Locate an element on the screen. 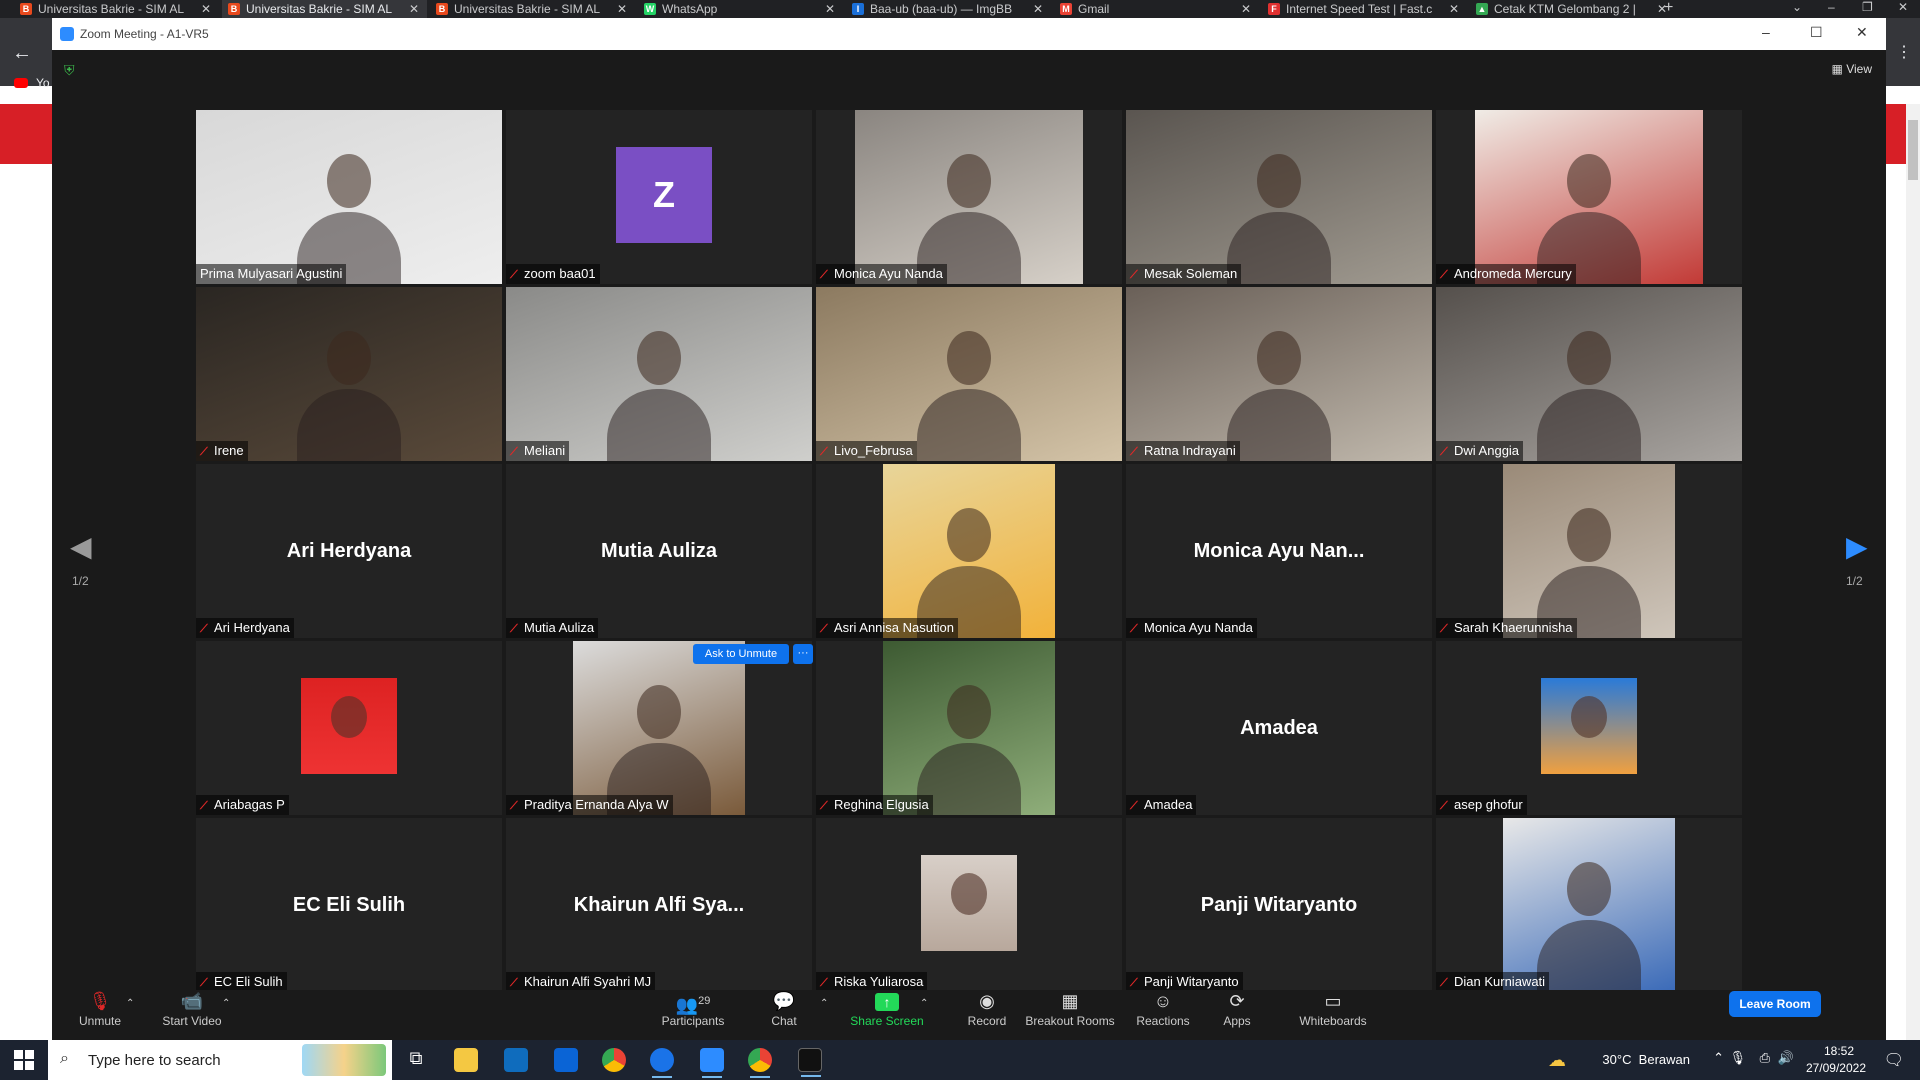 The height and width of the screenshot is (1080, 1920). participant-tile: Panji Witaryanto ⟋ Panji Witaryanto is located at coordinates (1279, 905).